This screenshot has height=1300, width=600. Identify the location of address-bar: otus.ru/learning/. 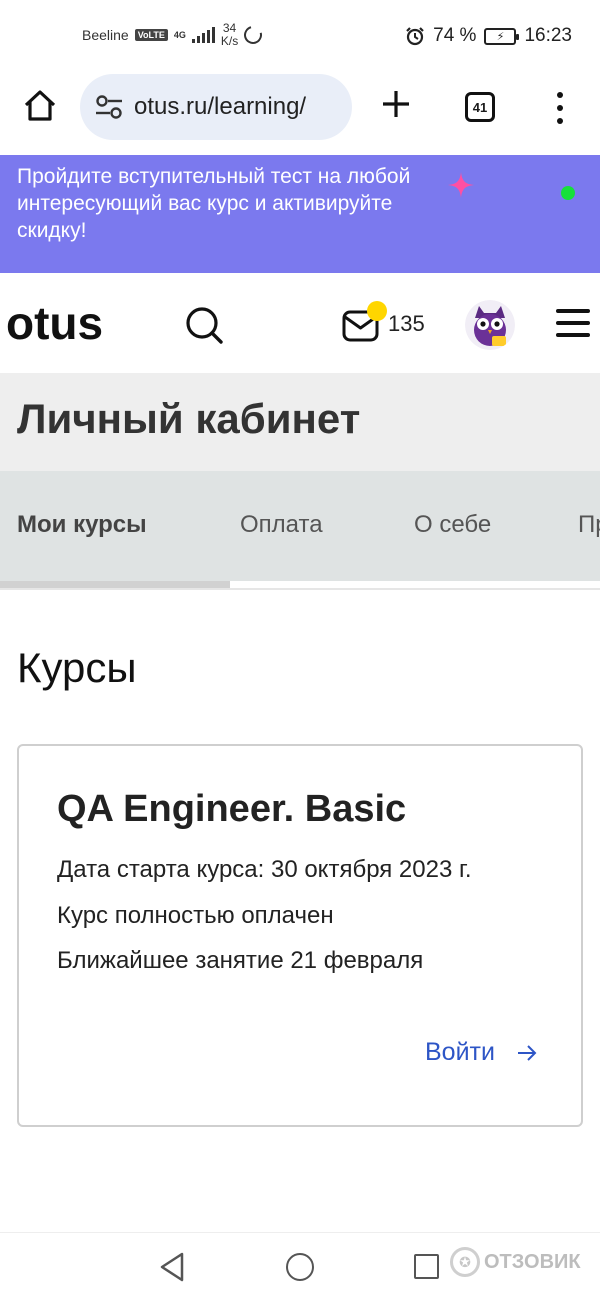
(216, 107).